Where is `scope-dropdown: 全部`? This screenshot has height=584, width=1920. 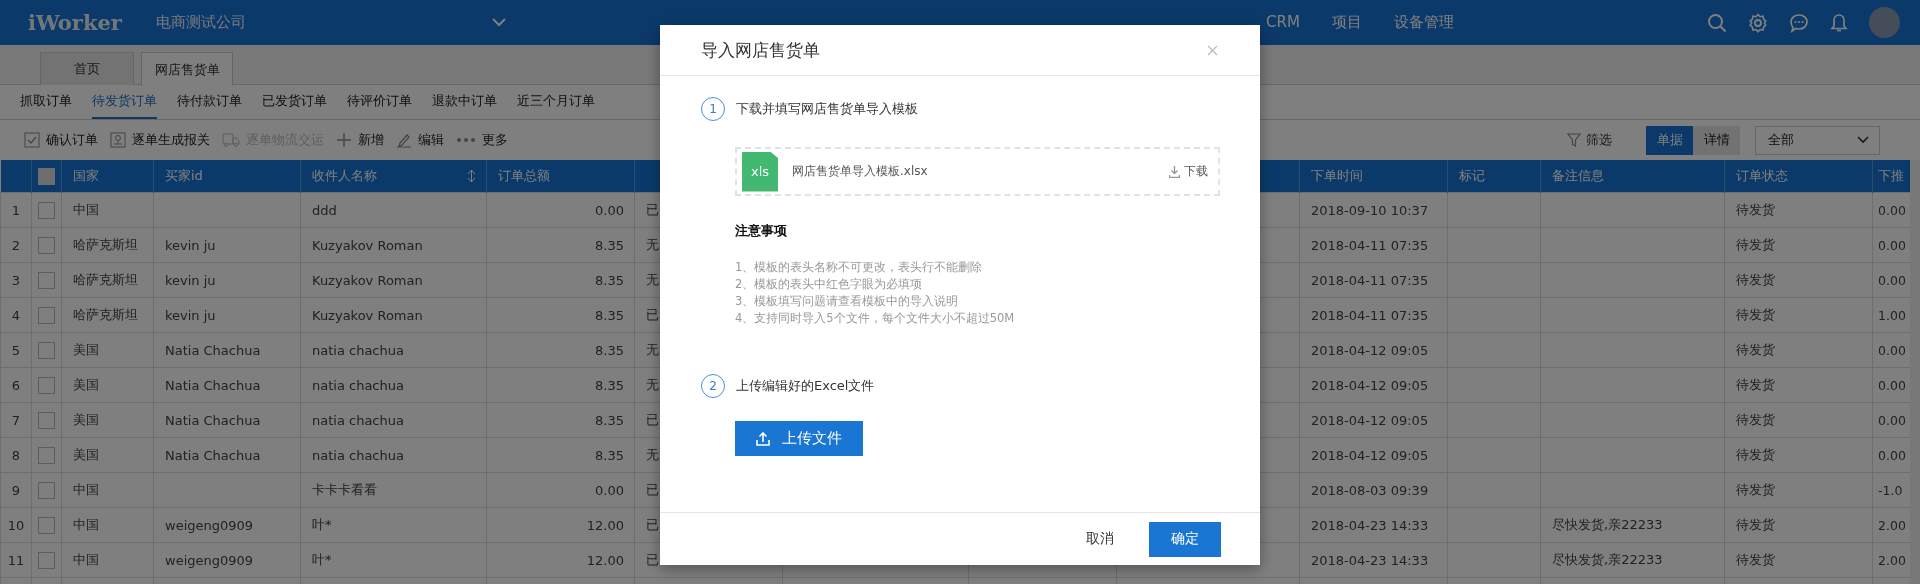 scope-dropdown: 全部 is located at coordinates (1817, 140).